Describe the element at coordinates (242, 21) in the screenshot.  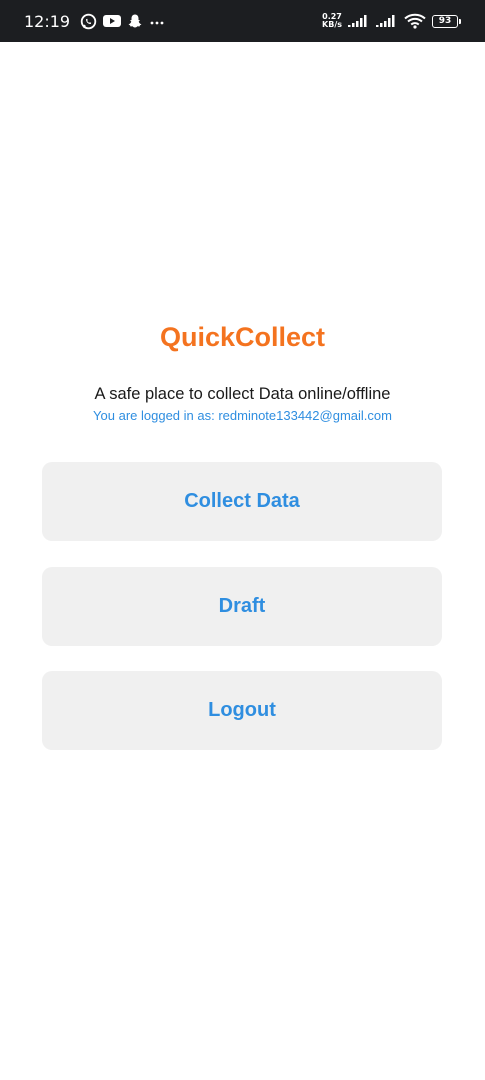
I see `status-bar: 12:19 0.27 KB/s 93` at that location.